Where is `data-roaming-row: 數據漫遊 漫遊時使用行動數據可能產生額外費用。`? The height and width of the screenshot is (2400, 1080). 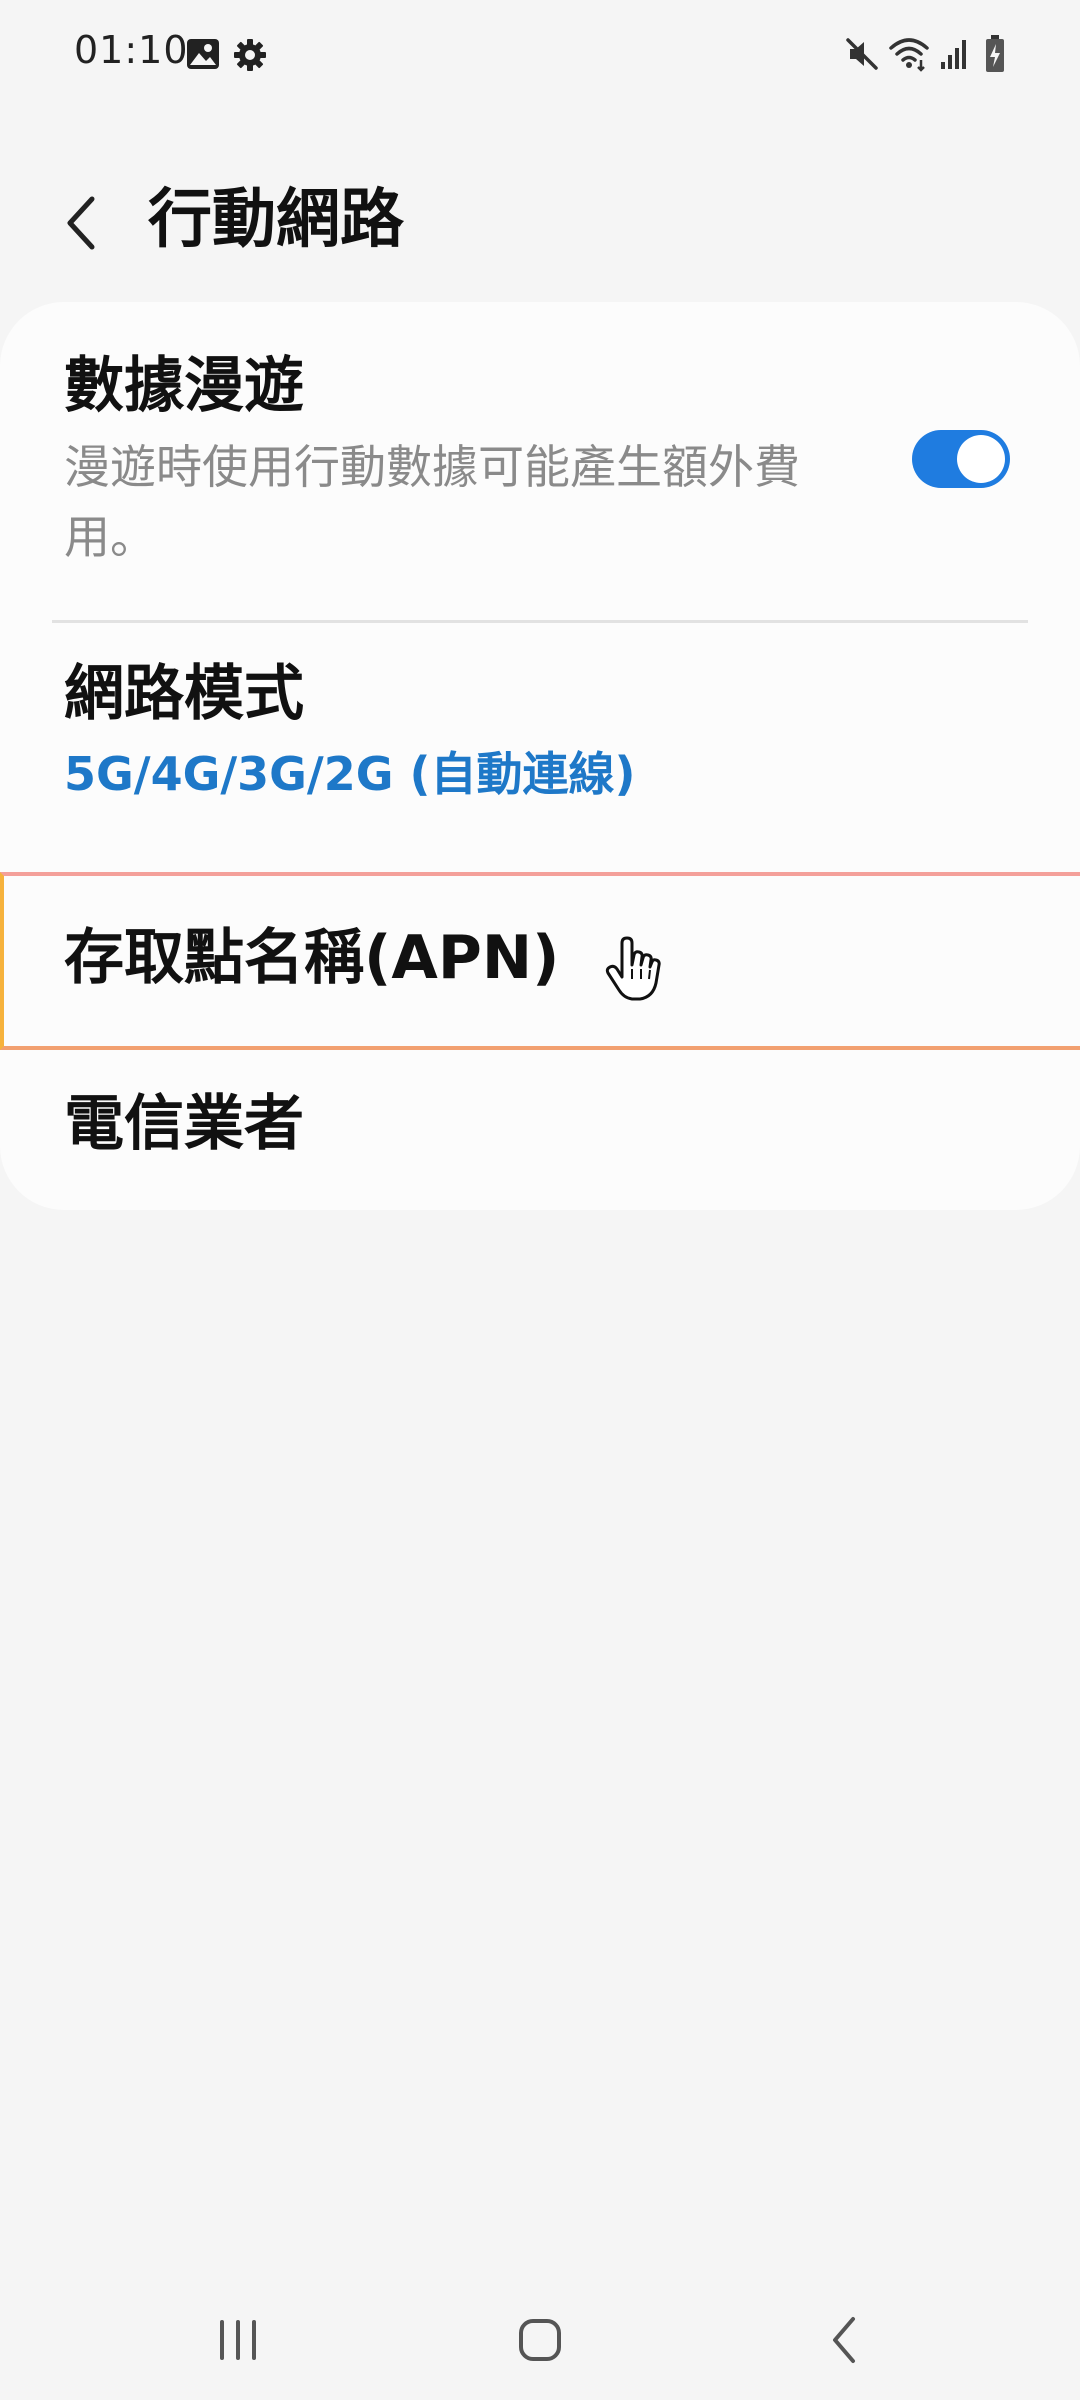
data-roaming-row: 數據漫遊 漫遊時使用行動數據可能產生額外費用。 is located at coordinates (540, 461).